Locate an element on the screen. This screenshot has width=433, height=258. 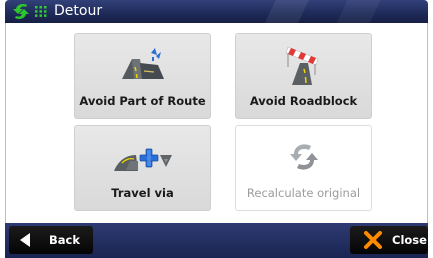
bottom-bar: Back Close is located at coordinates (216, 240).